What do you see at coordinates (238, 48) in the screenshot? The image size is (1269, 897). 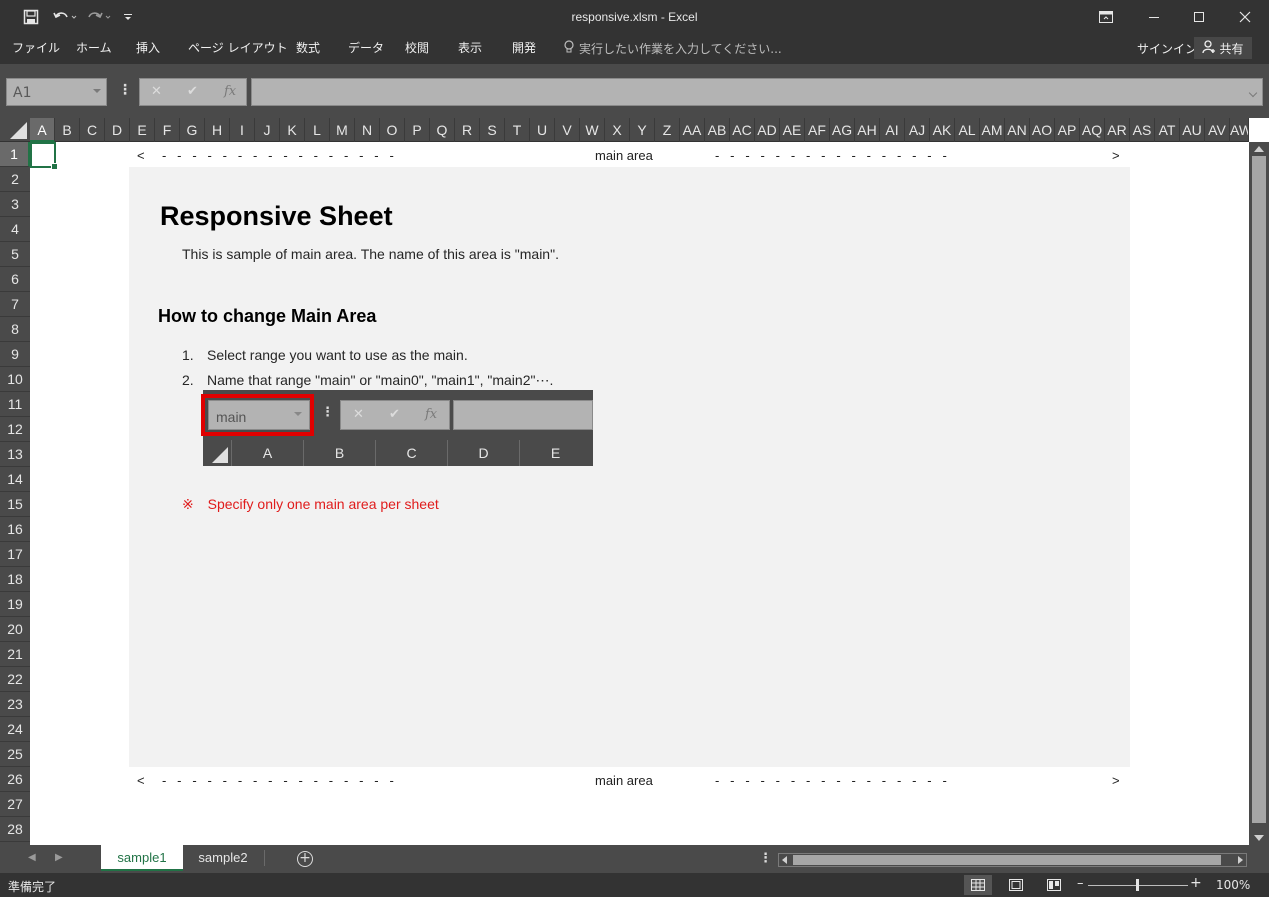 I see `tab-page-layout: ページ レイアウト` at bounding box center [238, 48].